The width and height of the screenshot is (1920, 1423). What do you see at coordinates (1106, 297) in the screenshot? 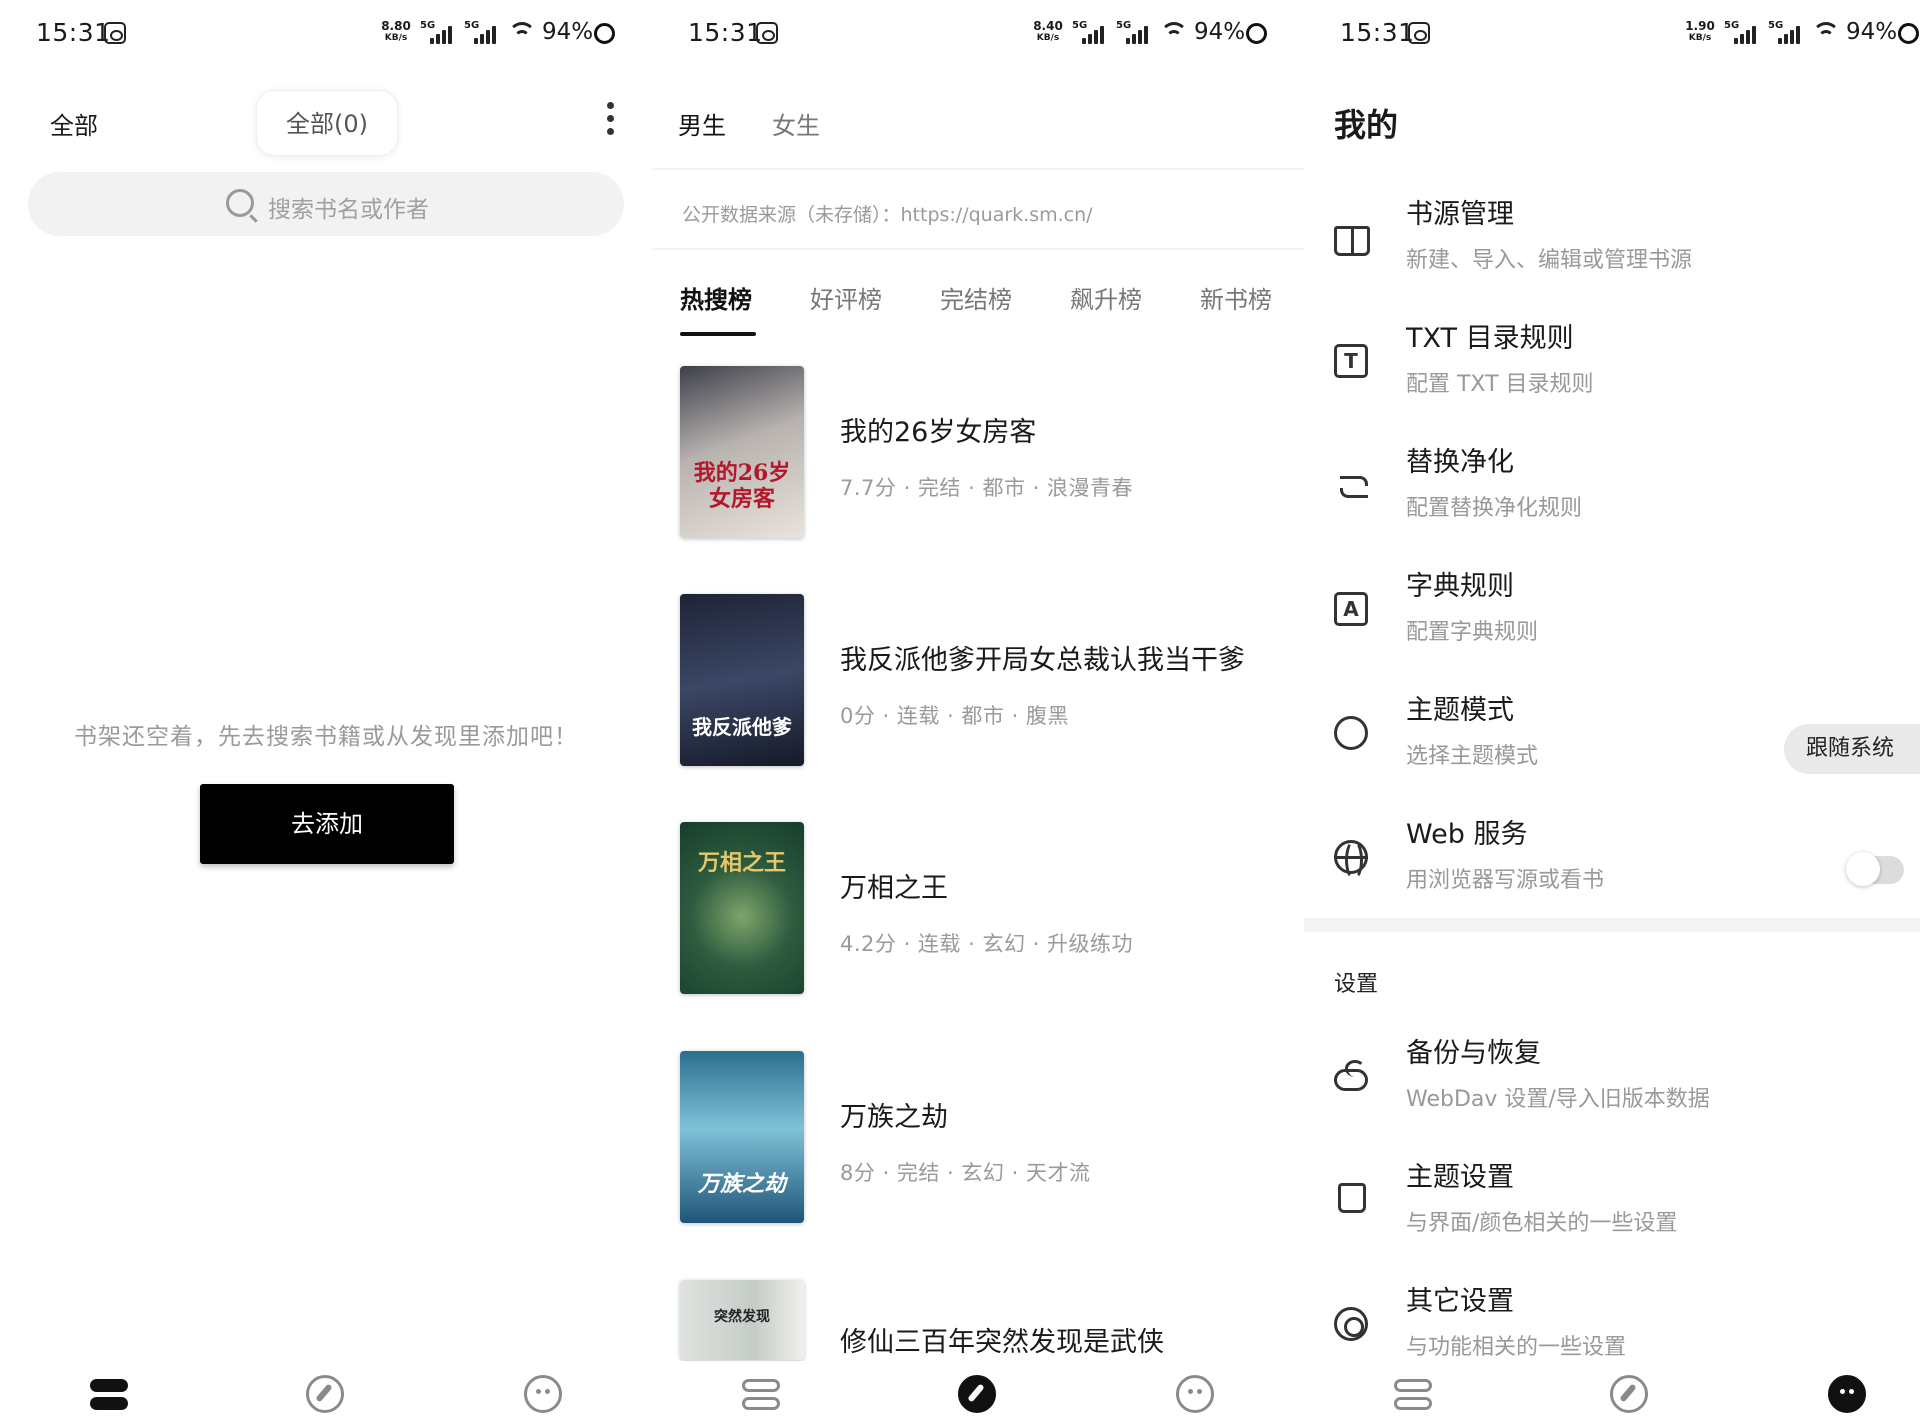
I see `tab-rising: 飙升榜` at bounding box center [1106, 297].